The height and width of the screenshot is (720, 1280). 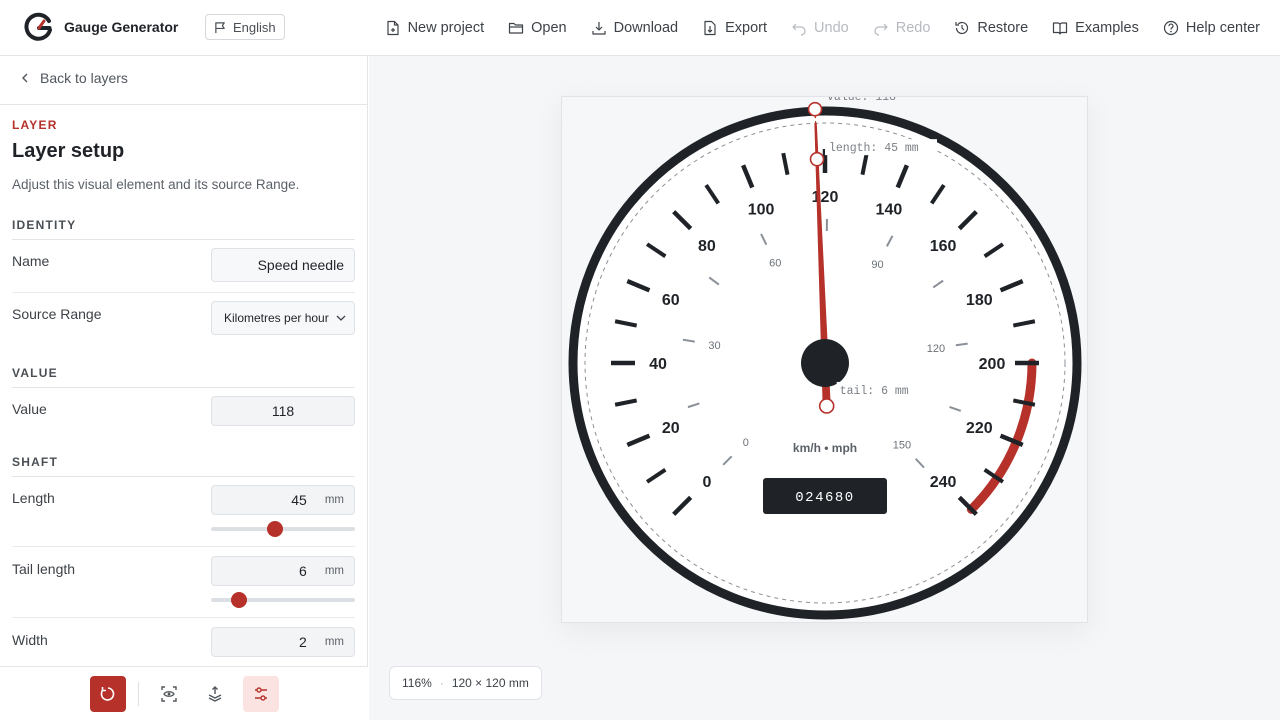 What do you see at coordinates (283, 265) in the screenshot?
I see `name-input: Speed needle` at bounding box center [283, 265].